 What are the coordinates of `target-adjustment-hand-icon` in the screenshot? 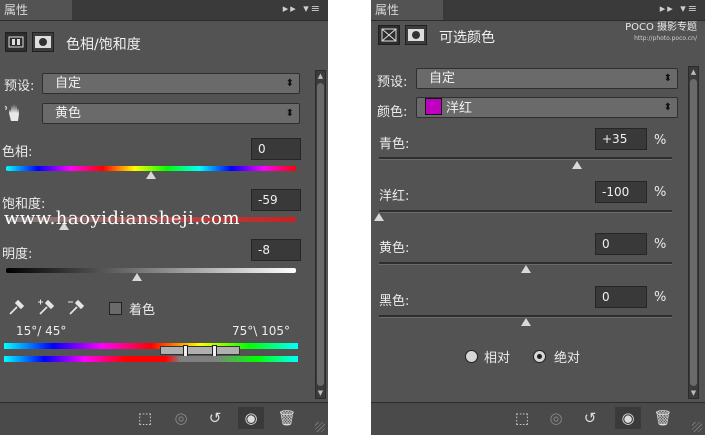 It's located at (15, 112).